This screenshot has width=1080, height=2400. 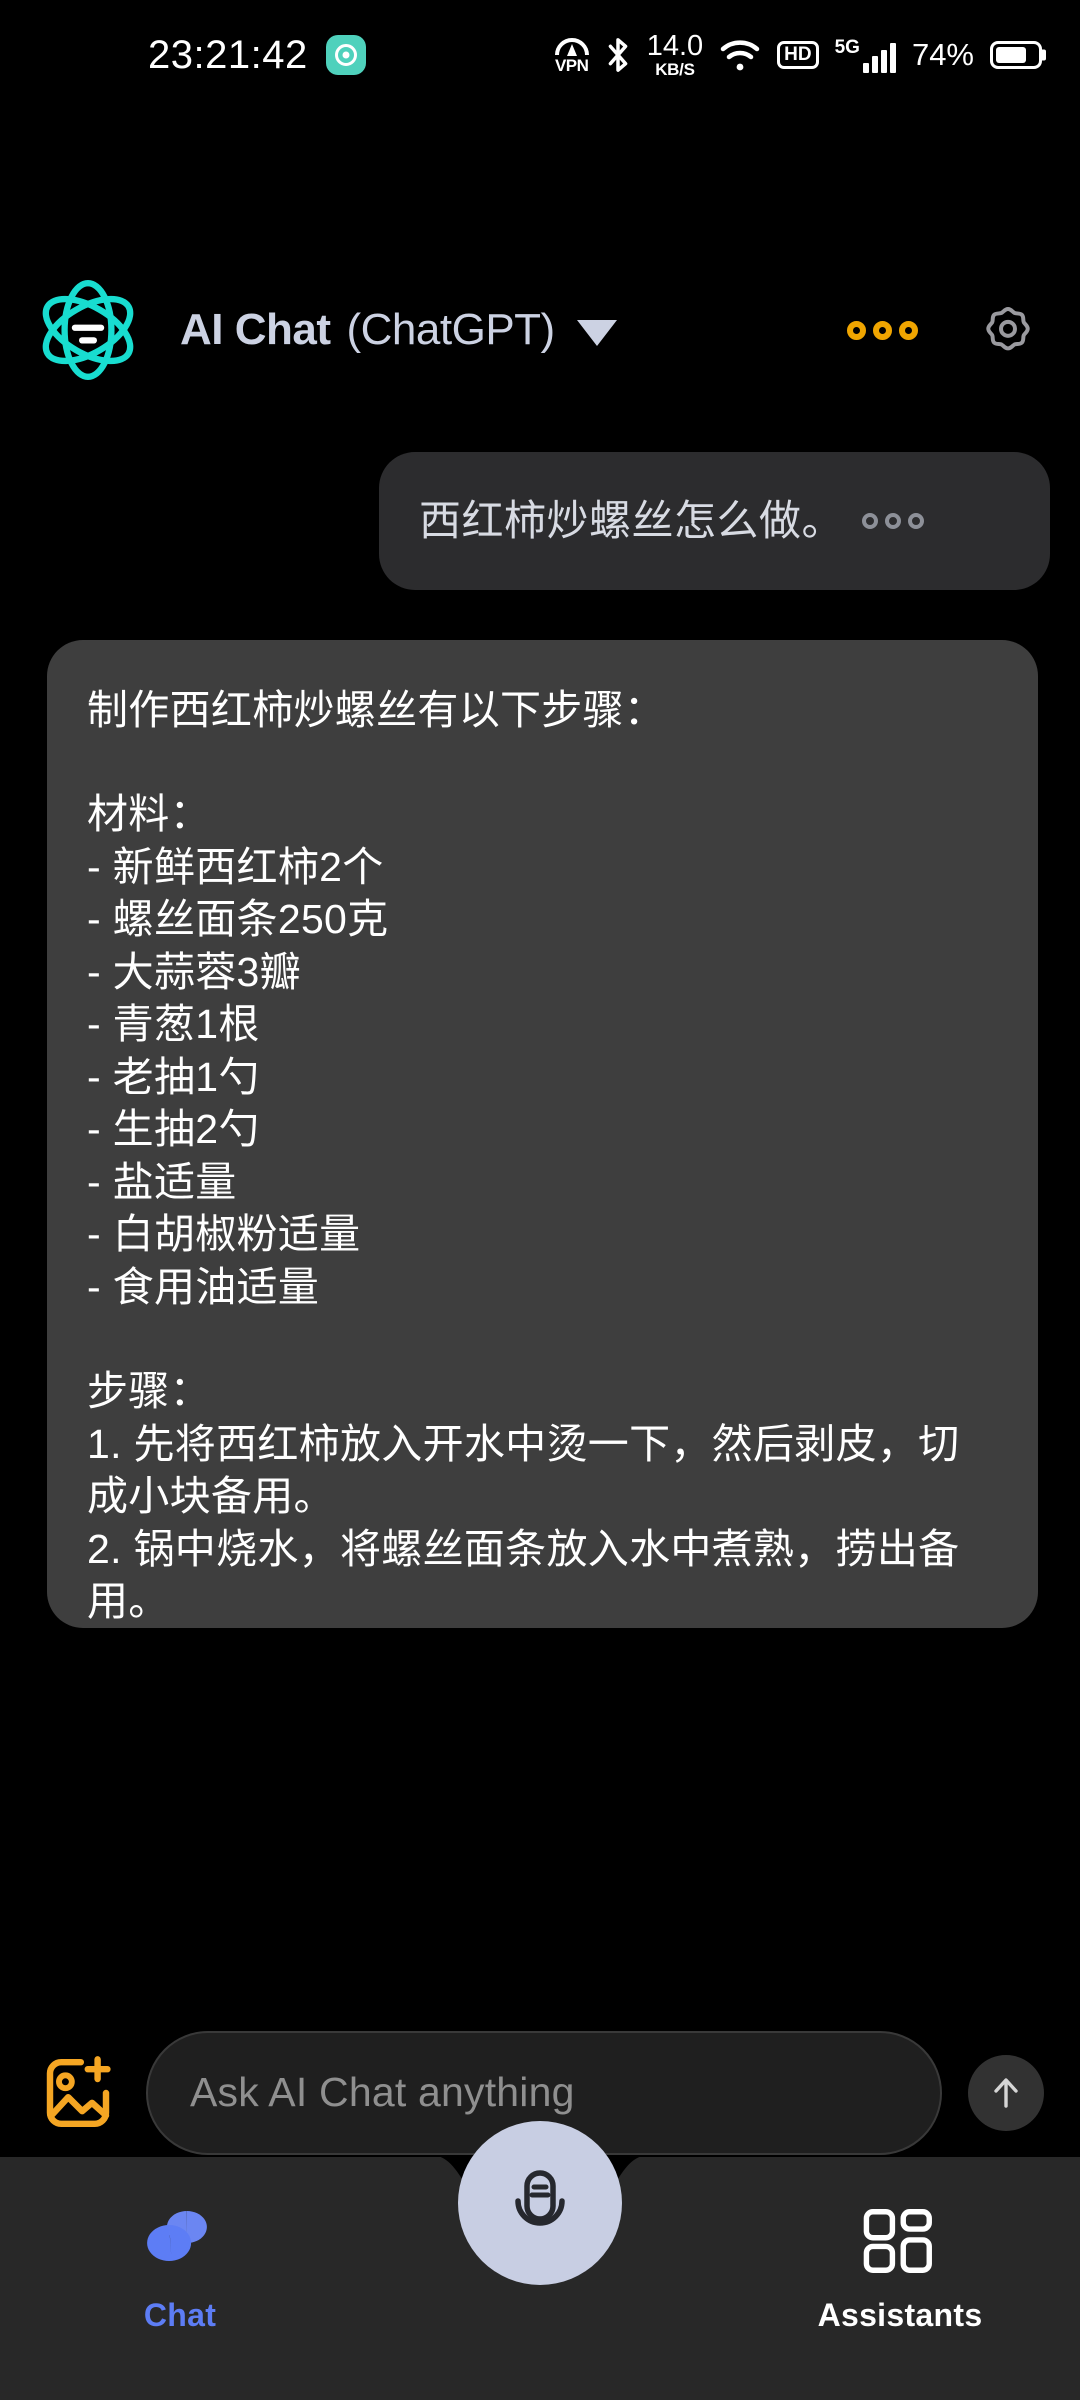 I want to click on send-button, so click(x=1006, y=2092).